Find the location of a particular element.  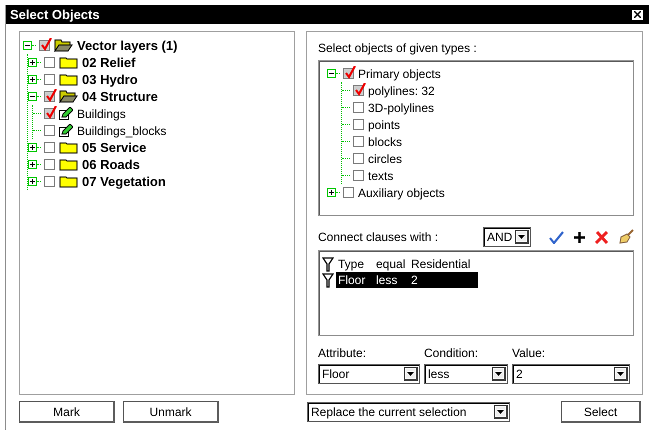

layer-name: Vector layers (1) is located at coordinates (127, 45).